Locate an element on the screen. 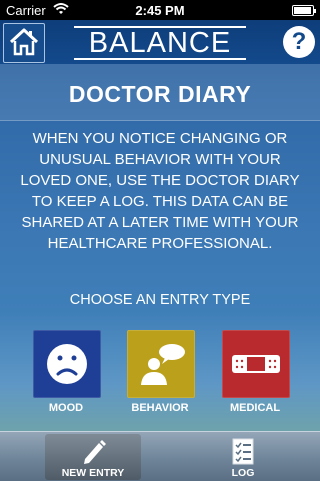 This screenshot has height=481, width=320. logo-text: BALANCE is located at coordinates (160, 43).